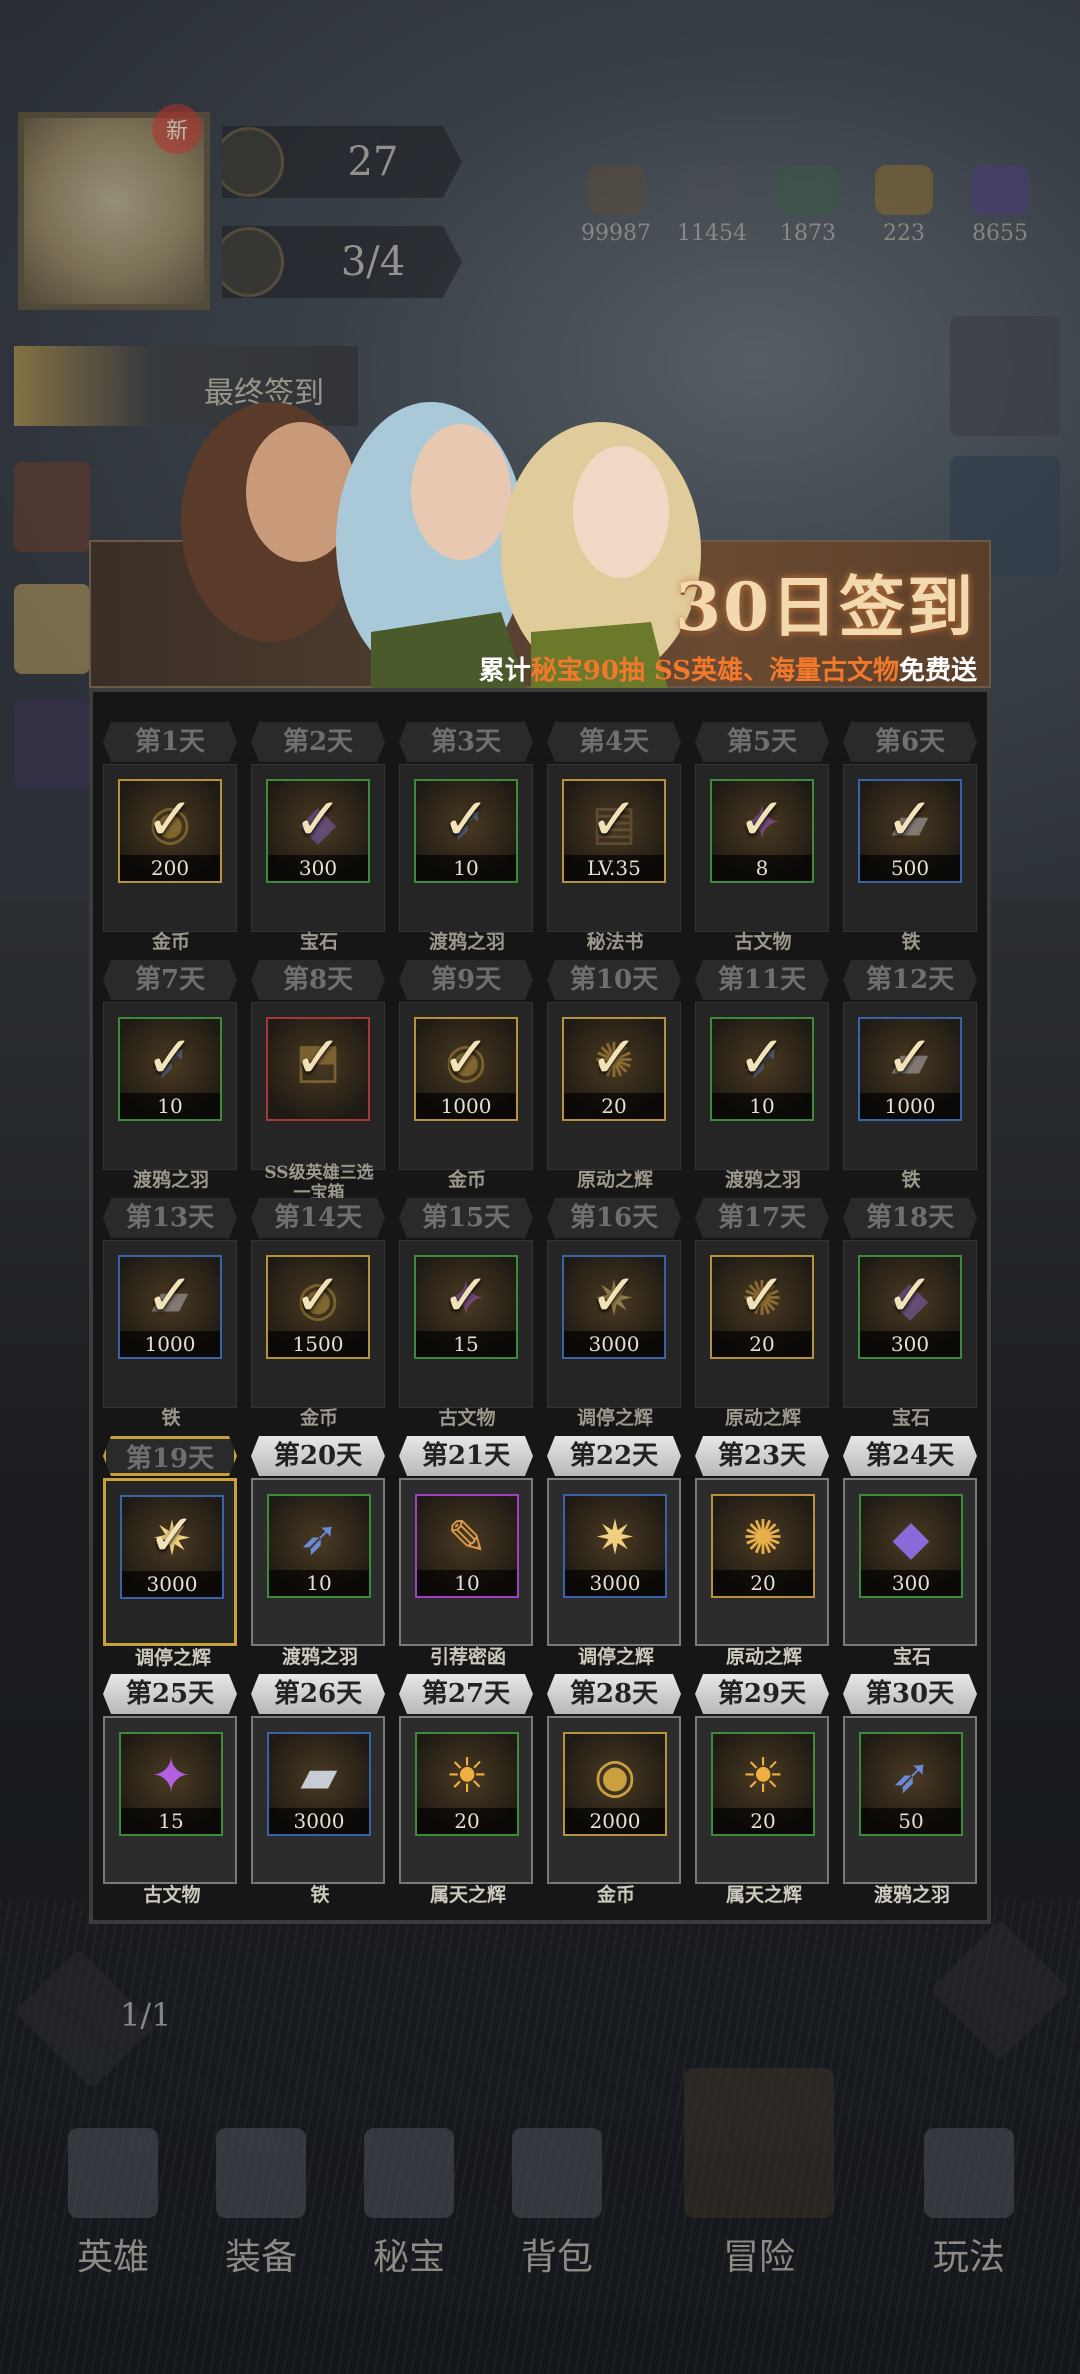 The height and width of the screenshot is (2374, 1080). I want to click on day-label: 第30天, so click(910, 1694).